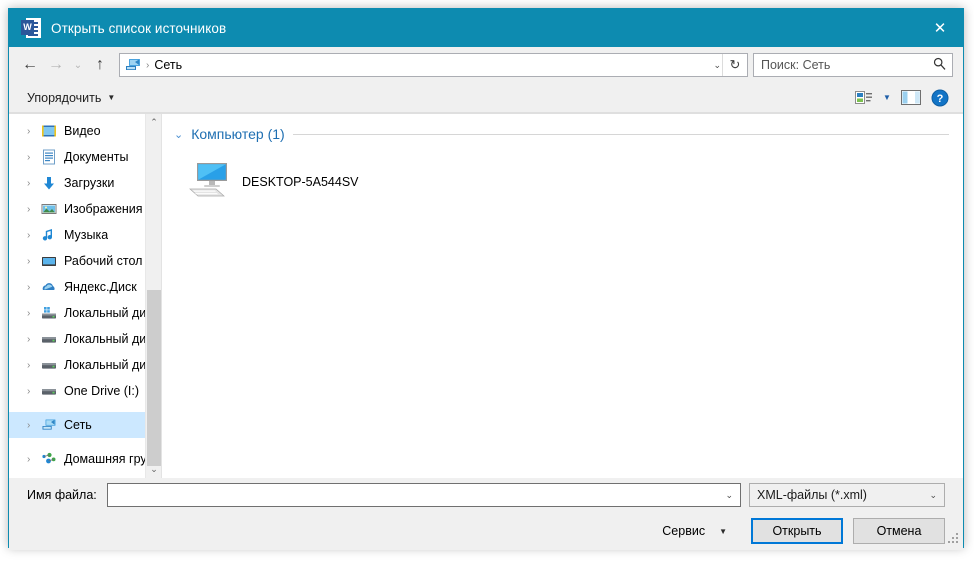 This screenshot has height=571, width=974. Describe the element at coordinates (100, 287) in the screenshot. I see `sidebar-item-label: Яндекс.Диск` at that location.